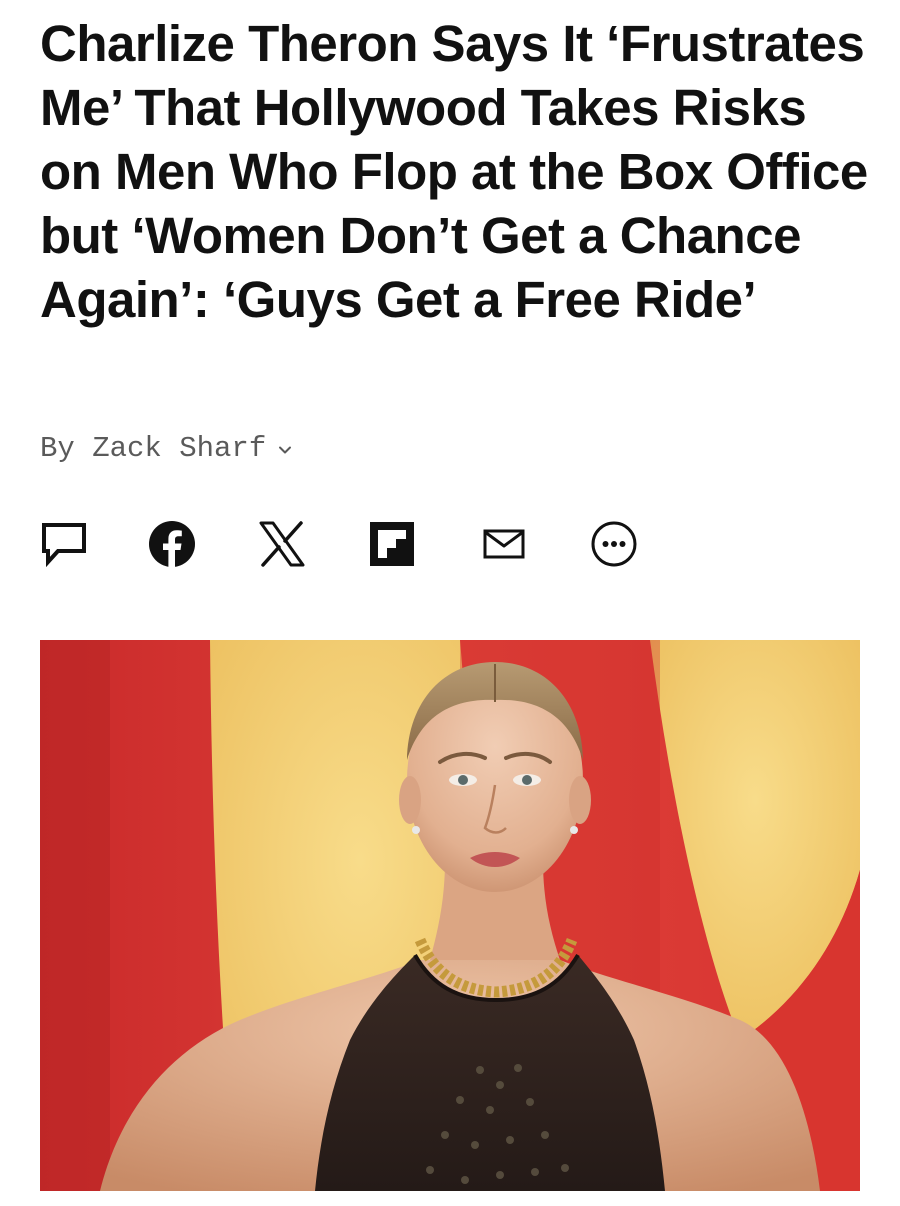 The width and height of the screenshot is (900, 1206). I want to click on flipboard-share-button, so click(392, 544).